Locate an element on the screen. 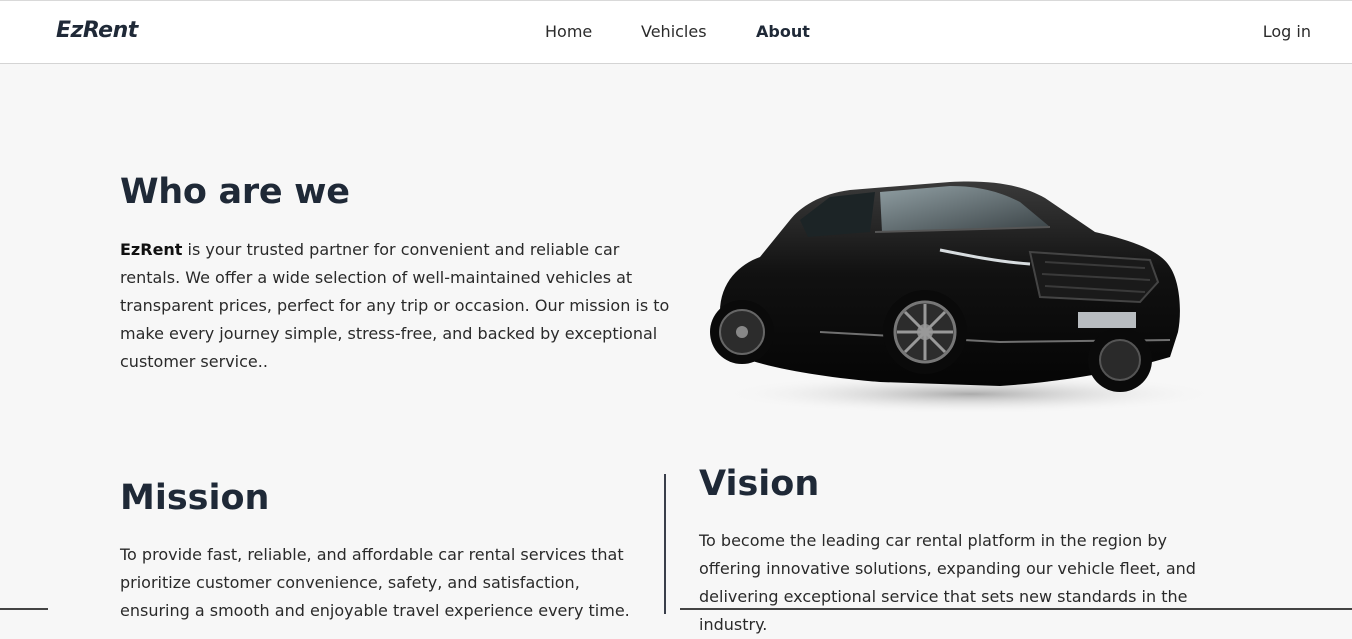 The image size is (1352, 639). login-link: Log in is located at coordinates (1287, 31).